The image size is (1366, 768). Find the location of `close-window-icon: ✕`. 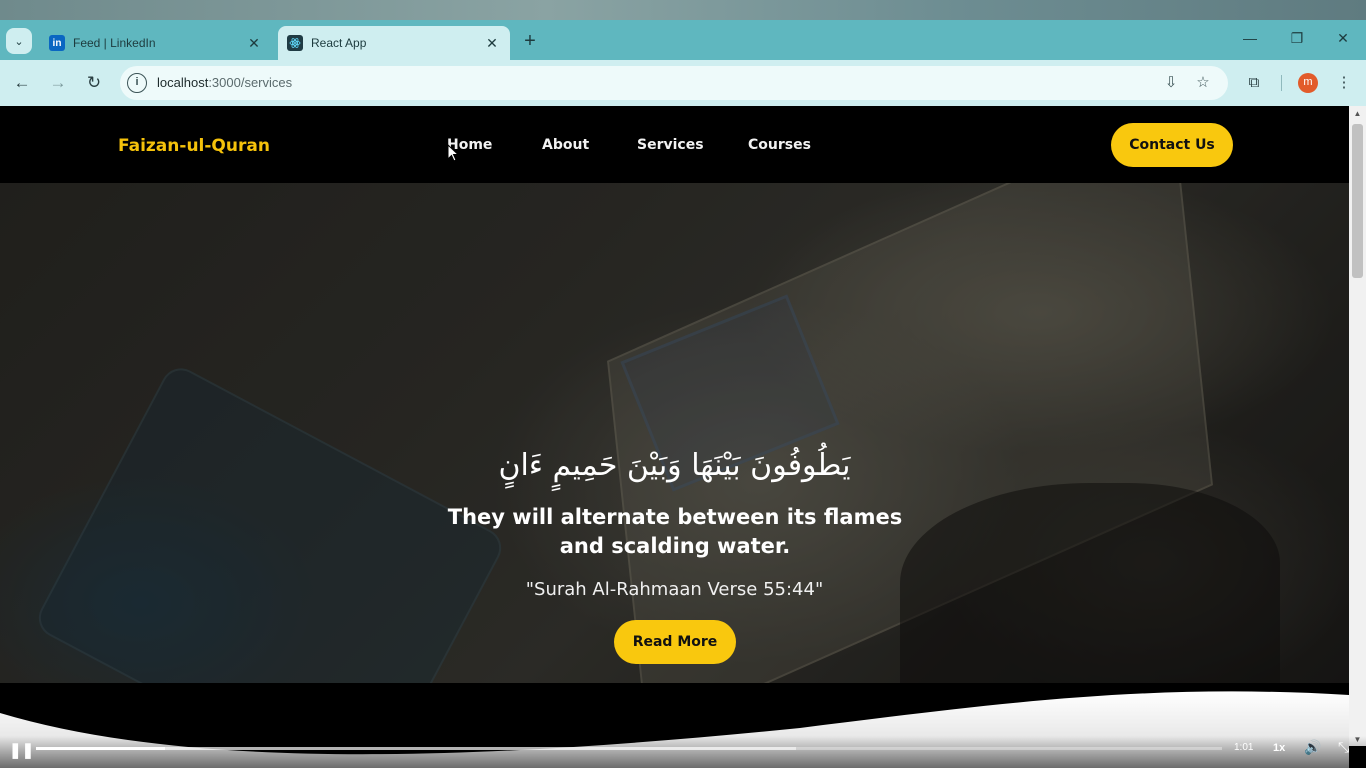

close-window-icon: ✕ is located at coordinates (1343, 41).